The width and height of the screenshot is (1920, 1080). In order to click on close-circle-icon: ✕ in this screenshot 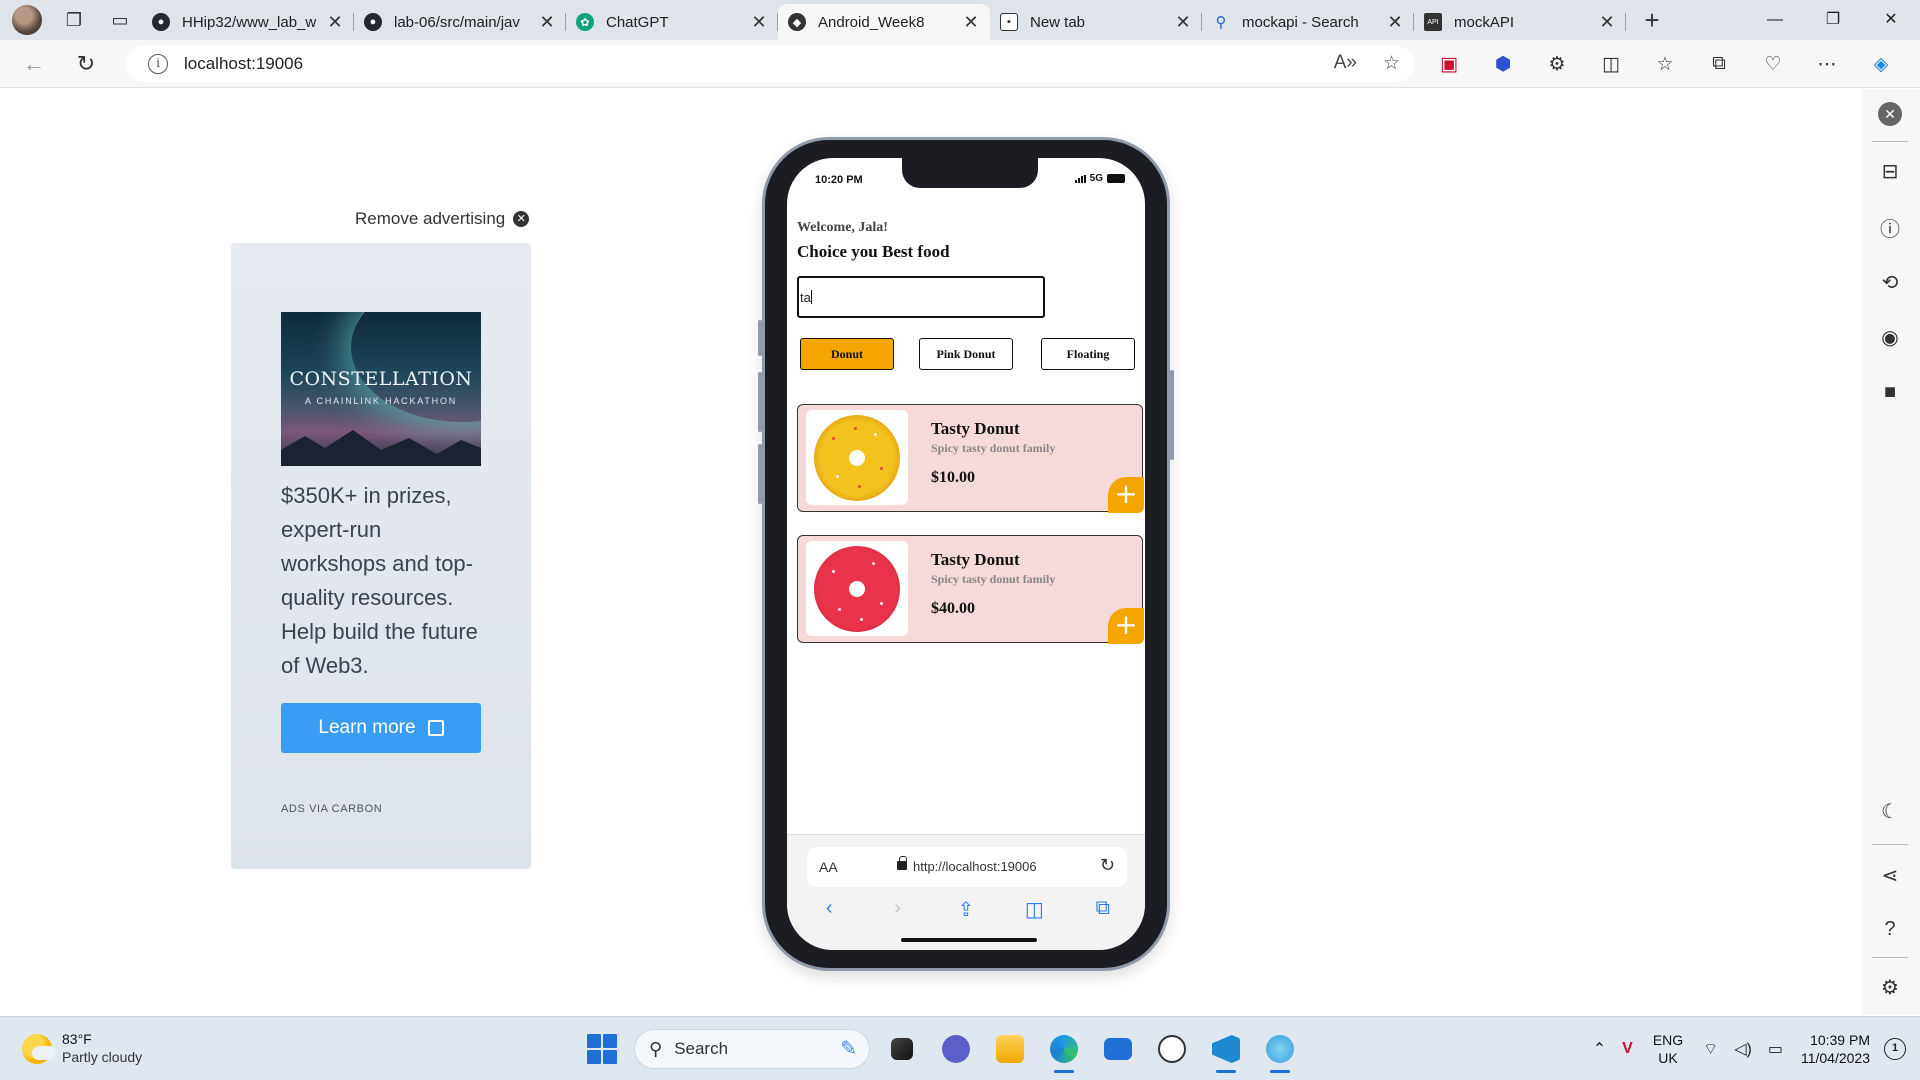, I will do `click(521, 219)`.